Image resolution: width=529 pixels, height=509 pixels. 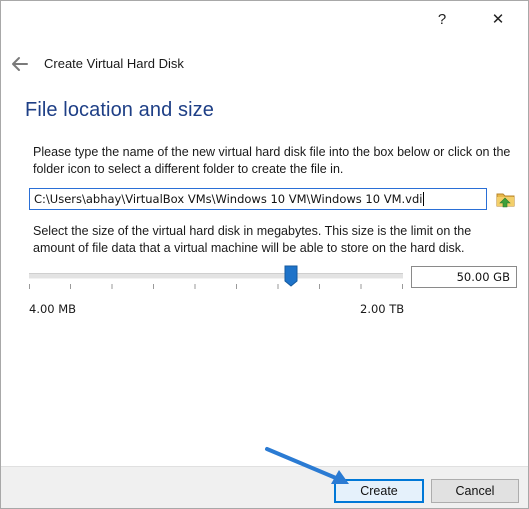 I want to click on size-slider-thumb, so click(x=291, y=276).